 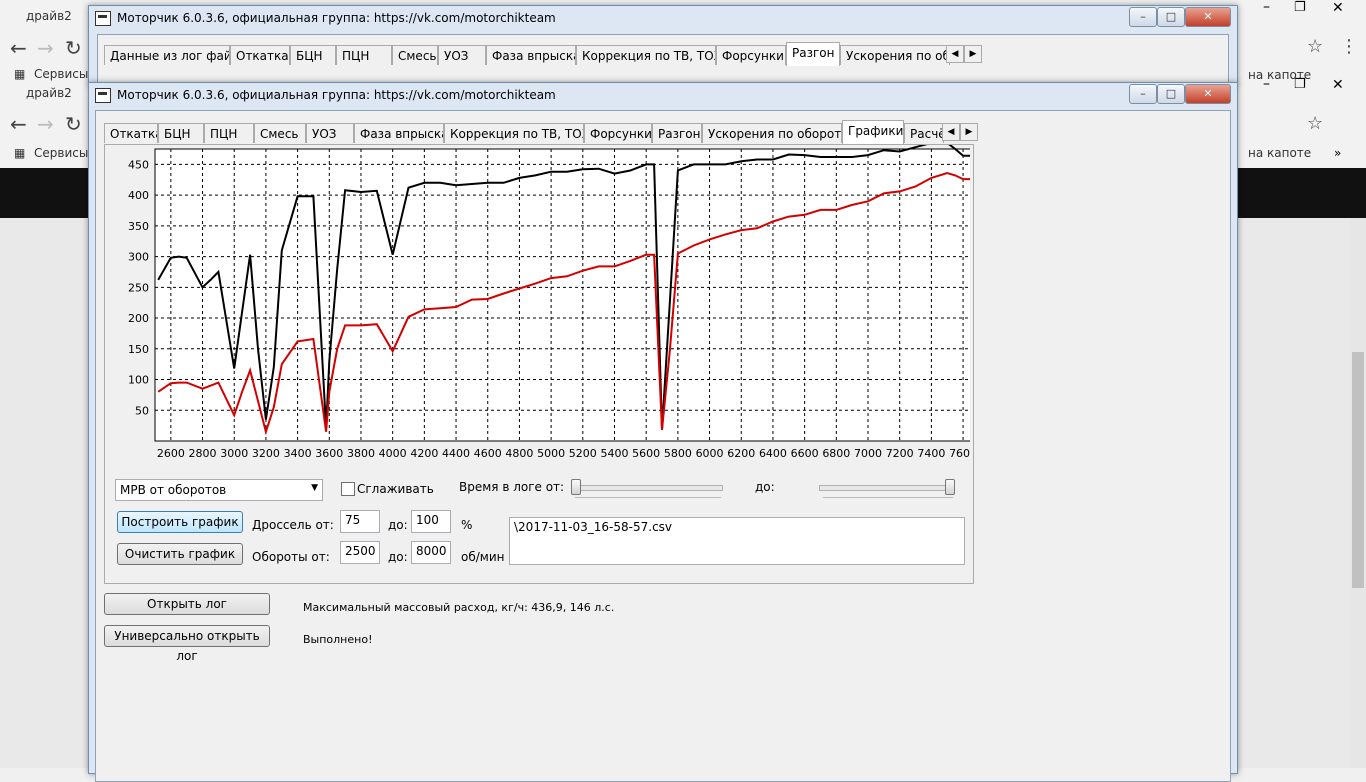 I want to click on browser-tab-title-2: драйв2, so click(x=49, y=93).